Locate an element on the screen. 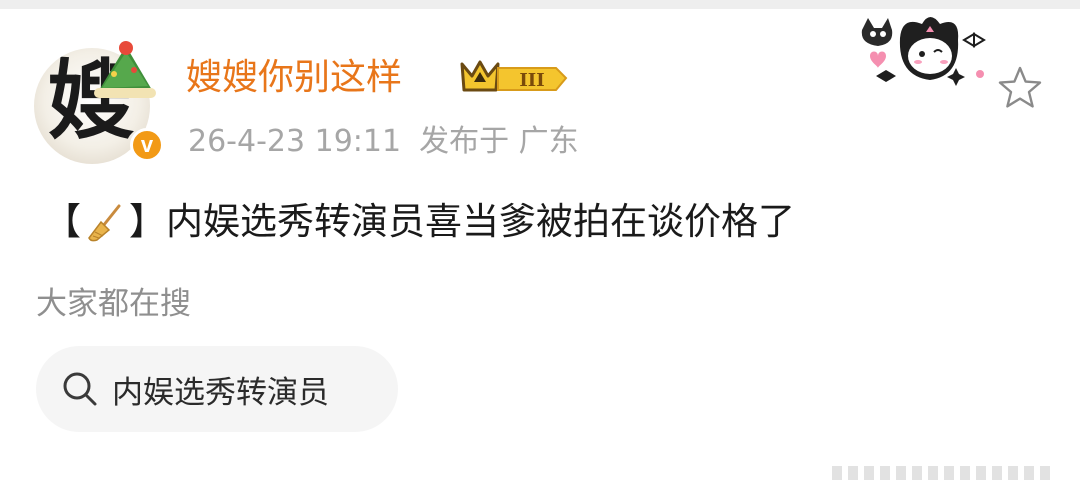 The height and width of the screenshot is (497, 1080). christmas-hat-icon is located at coordinates (125, 69).